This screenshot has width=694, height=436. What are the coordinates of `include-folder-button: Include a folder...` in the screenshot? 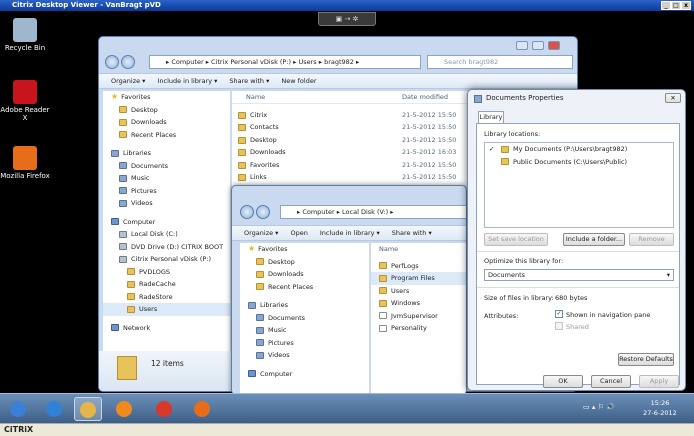 It's located at (594, 239).